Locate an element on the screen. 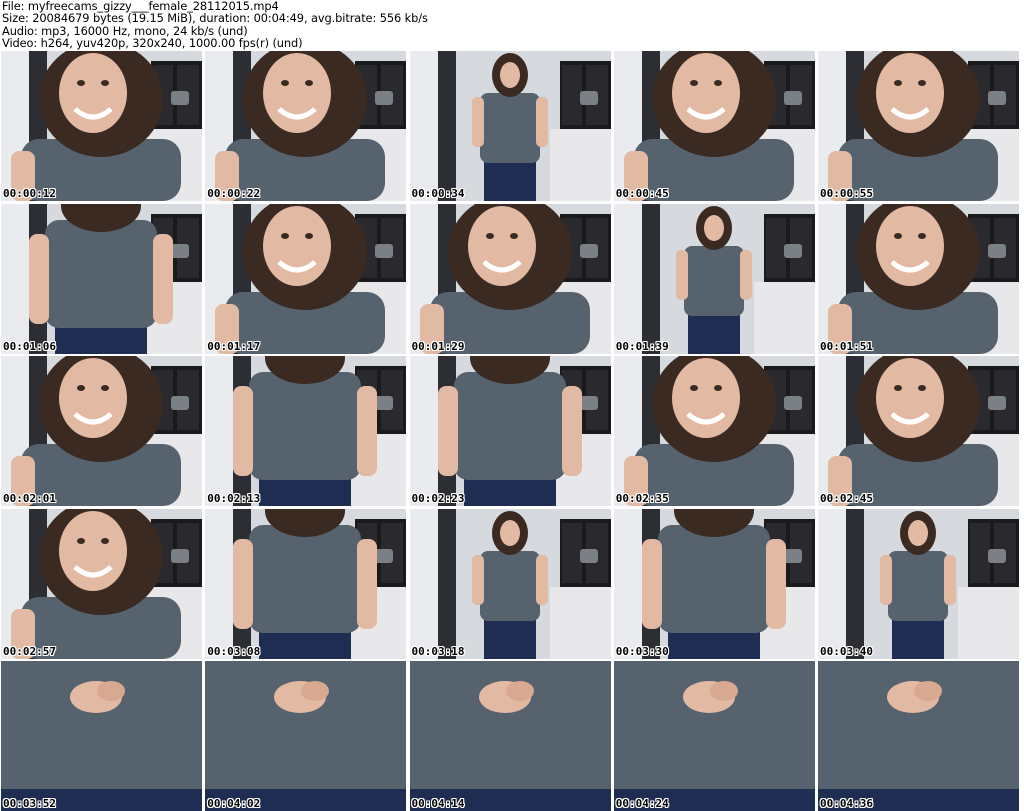 Image resolution: width=1024 pixels, height=811 pixels. video-thumbnail: 00:02:57 is located at coordinates (101, 583).